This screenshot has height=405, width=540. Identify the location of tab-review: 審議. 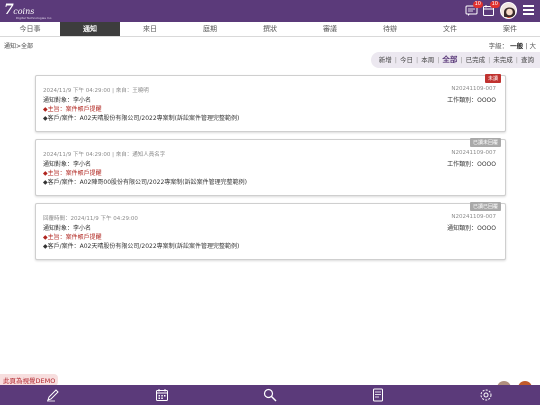
(330, 29).